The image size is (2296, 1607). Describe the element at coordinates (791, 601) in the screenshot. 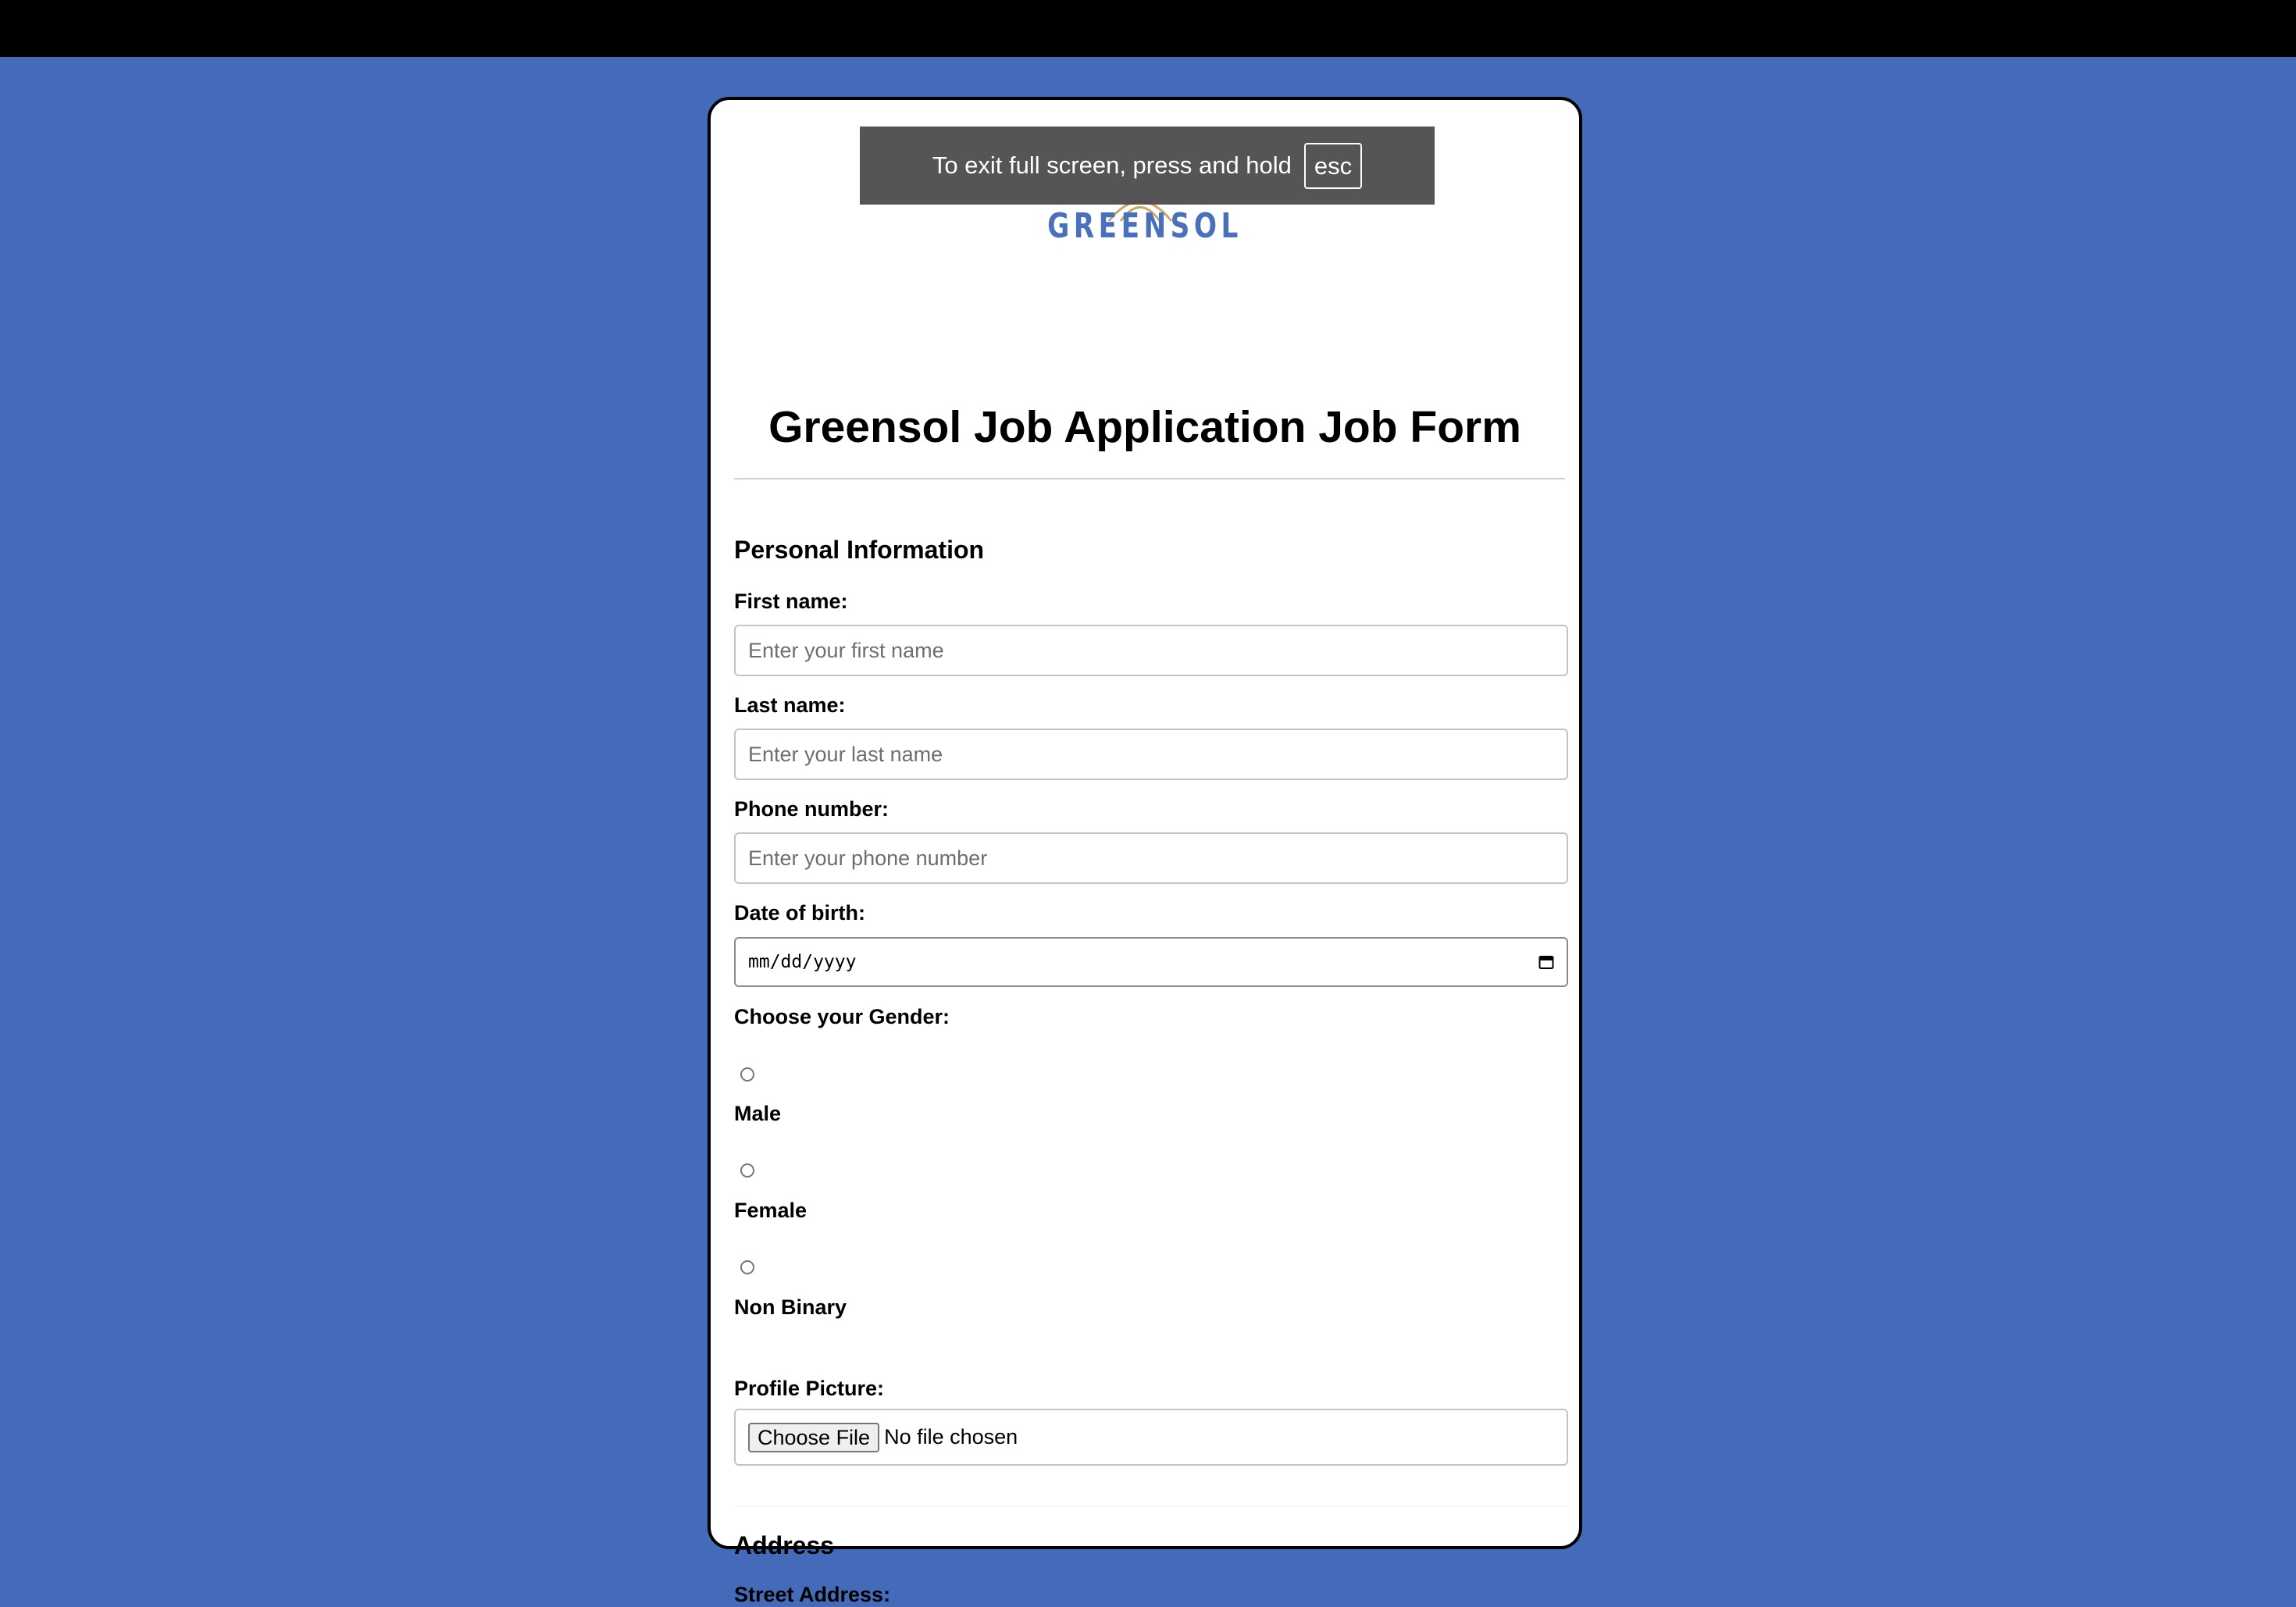

I see `first-name-label: First name:` at that location.